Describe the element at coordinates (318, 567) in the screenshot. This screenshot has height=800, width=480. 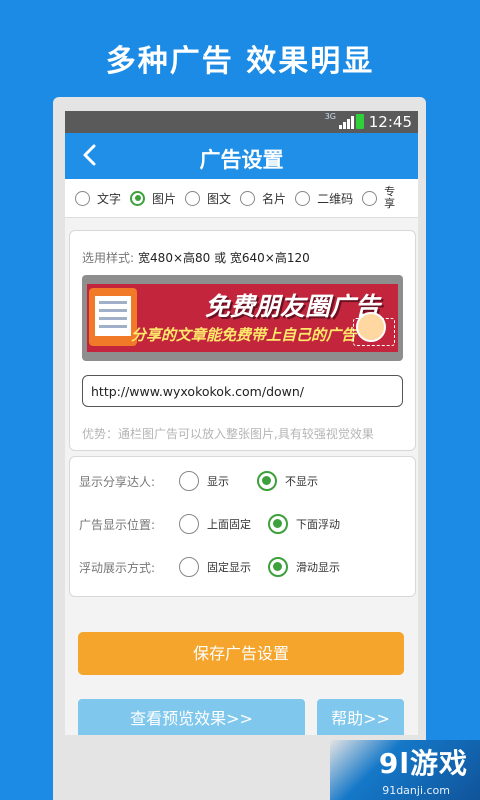
I see `slide-display-label: 滑动显示` at that location.